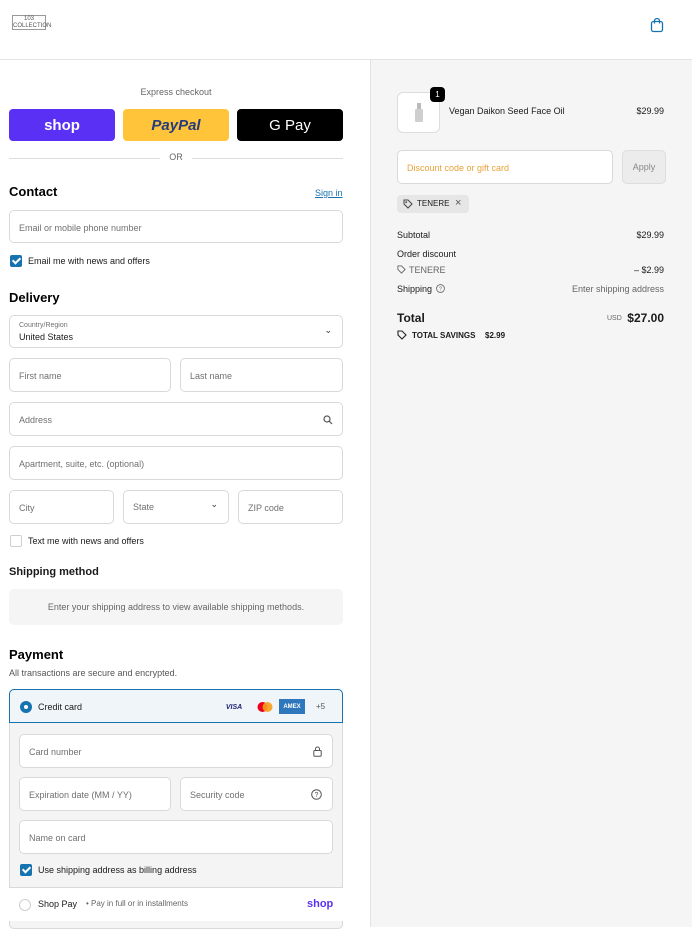  What do you see at coordinates (31, 22) in the screenshot?
I see `store-logo: 103 COLLECTION` at bounding box center [31, 22].